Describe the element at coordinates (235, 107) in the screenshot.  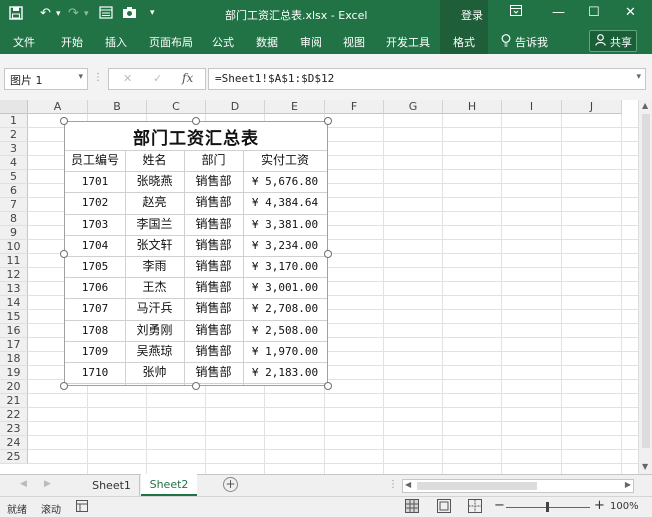
I see `column-header-d: D` at that location.